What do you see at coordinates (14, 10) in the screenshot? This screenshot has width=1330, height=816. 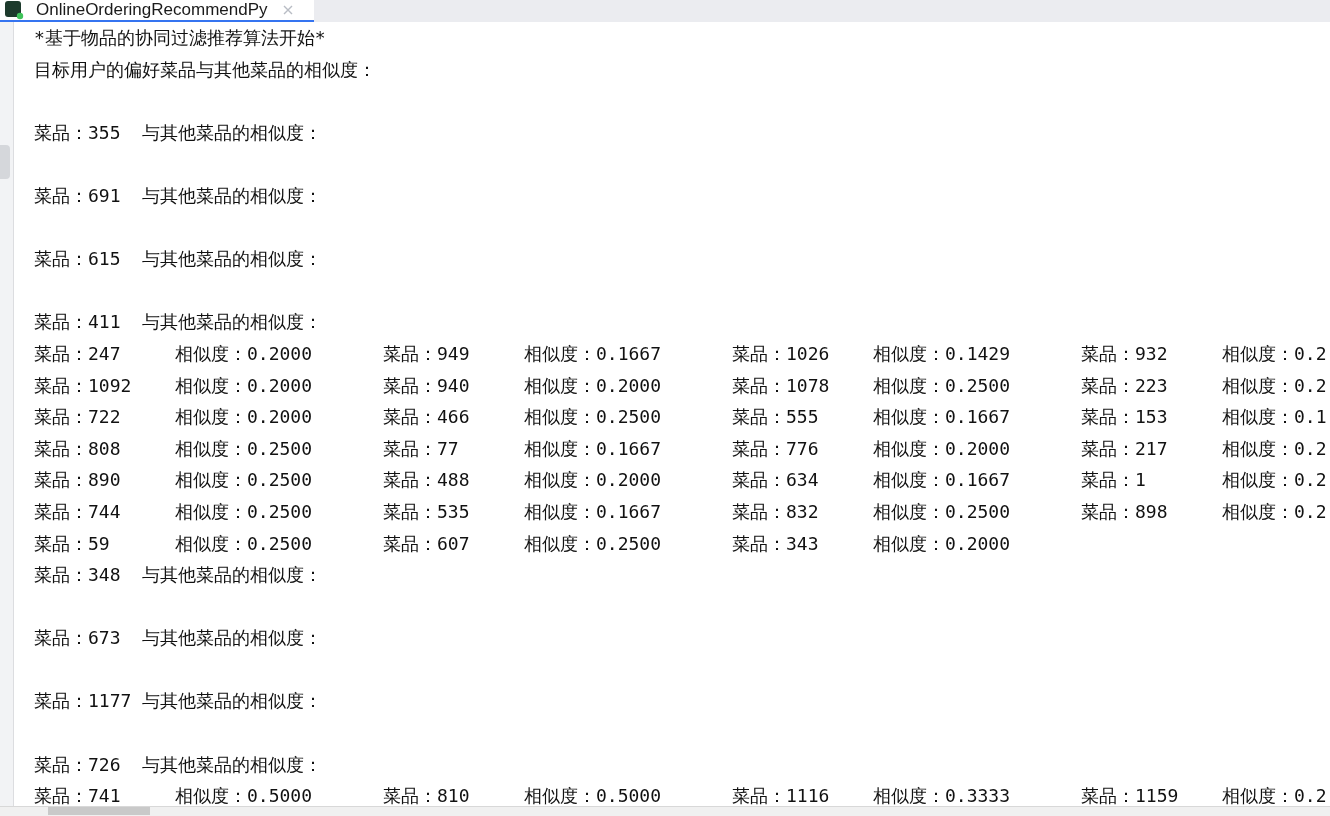 I see `app-icon` at bounding box center [14, 10].